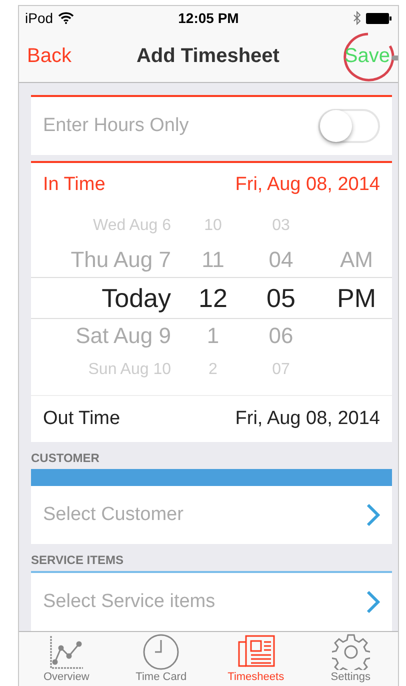  I want to click on tab-bar-item: Time Card, so click(161, 659).